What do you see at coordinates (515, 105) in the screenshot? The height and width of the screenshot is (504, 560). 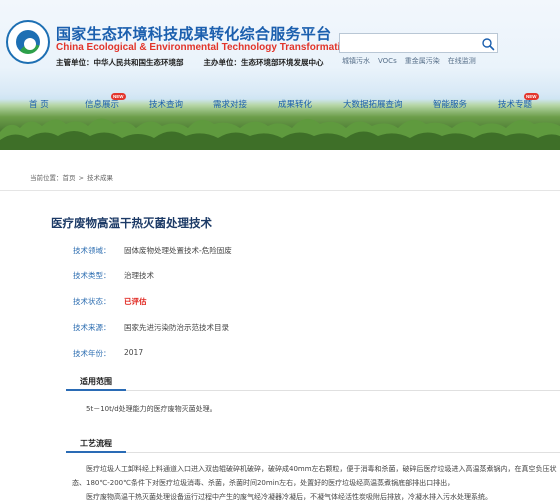 I see `nav-item-label: 技术专题` at bounding box center [515, 105].